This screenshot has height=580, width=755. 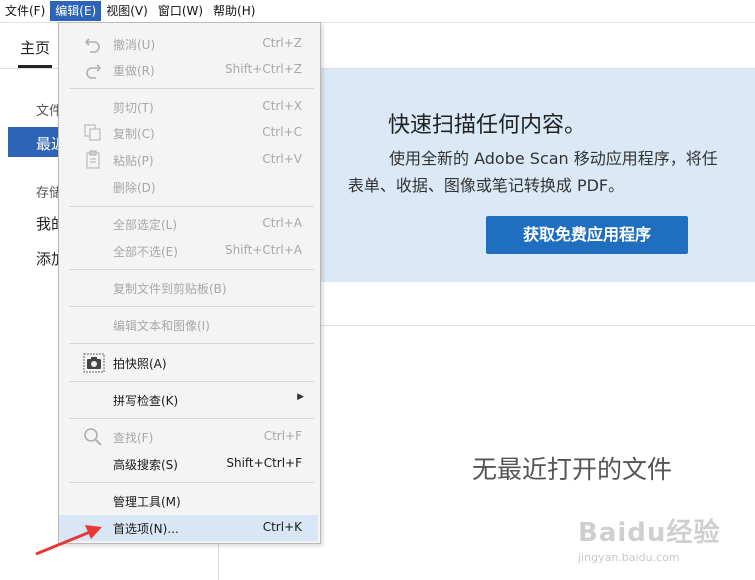 I want to click on menu-item-advanced-search: 高级搜索(S) Shift+Ctrl+F, so click(x=188, y=464).